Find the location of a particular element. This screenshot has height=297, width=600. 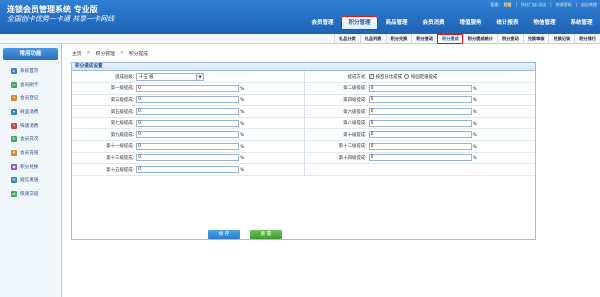

main-nav-system: 系统管理 is located at coordinates (581, 23).